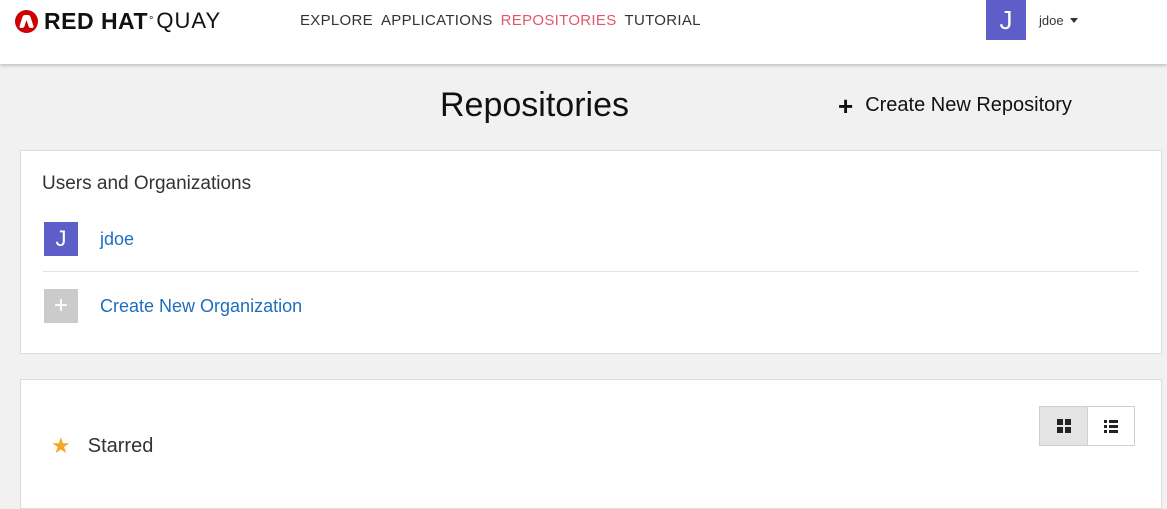 Image resolution: width=1167 pixels, height=509 pixels. I want to click on redhat-logo-icon, so click(26, 21).